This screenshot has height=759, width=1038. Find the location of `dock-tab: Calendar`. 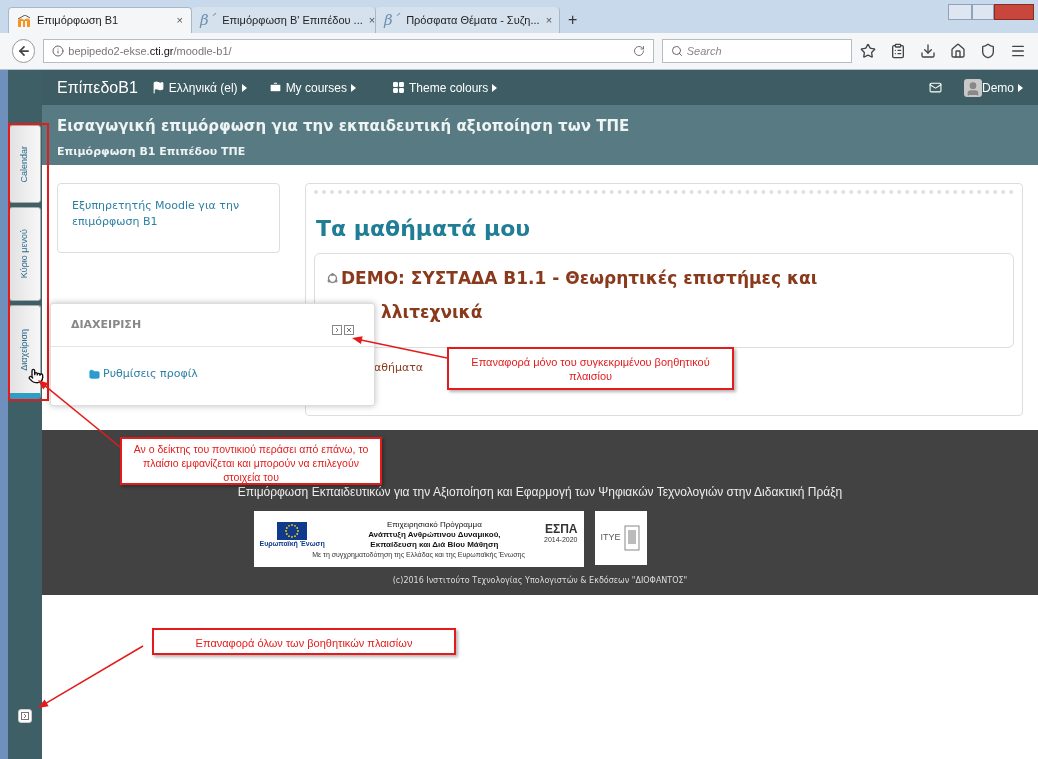

dock-tab: Calendar is located at coordinates (25, 164).